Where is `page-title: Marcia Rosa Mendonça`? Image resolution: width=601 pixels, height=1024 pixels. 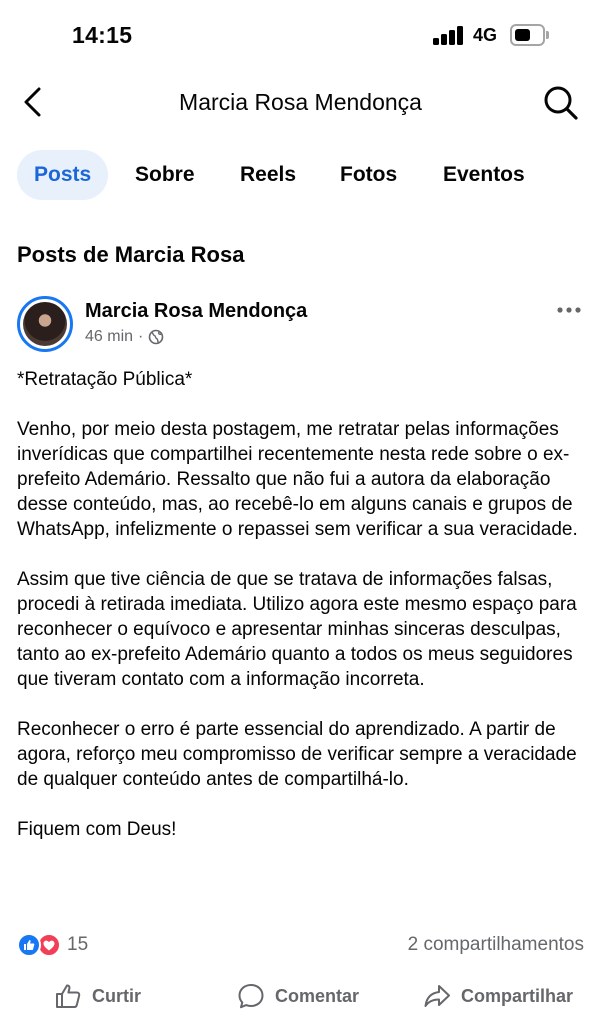
page-title: Marcia Rosa Mendonça is located at coordinates (300, 102).